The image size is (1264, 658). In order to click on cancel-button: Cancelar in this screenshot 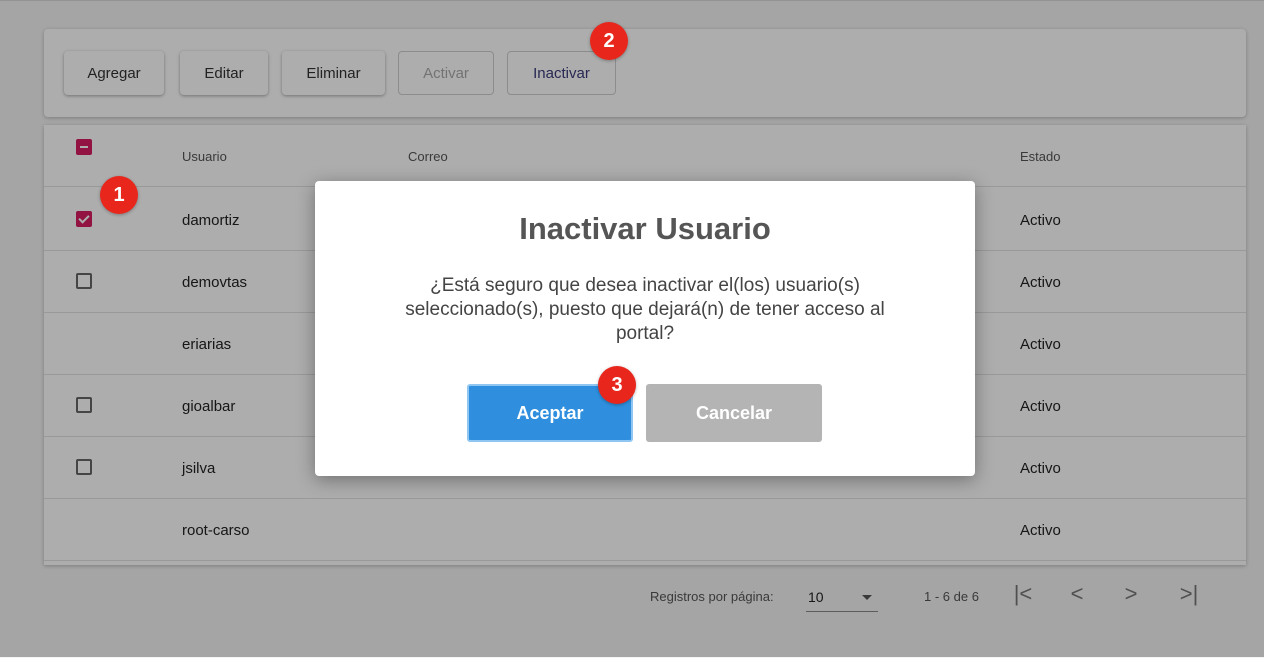, I will do `click(734, 413)`.